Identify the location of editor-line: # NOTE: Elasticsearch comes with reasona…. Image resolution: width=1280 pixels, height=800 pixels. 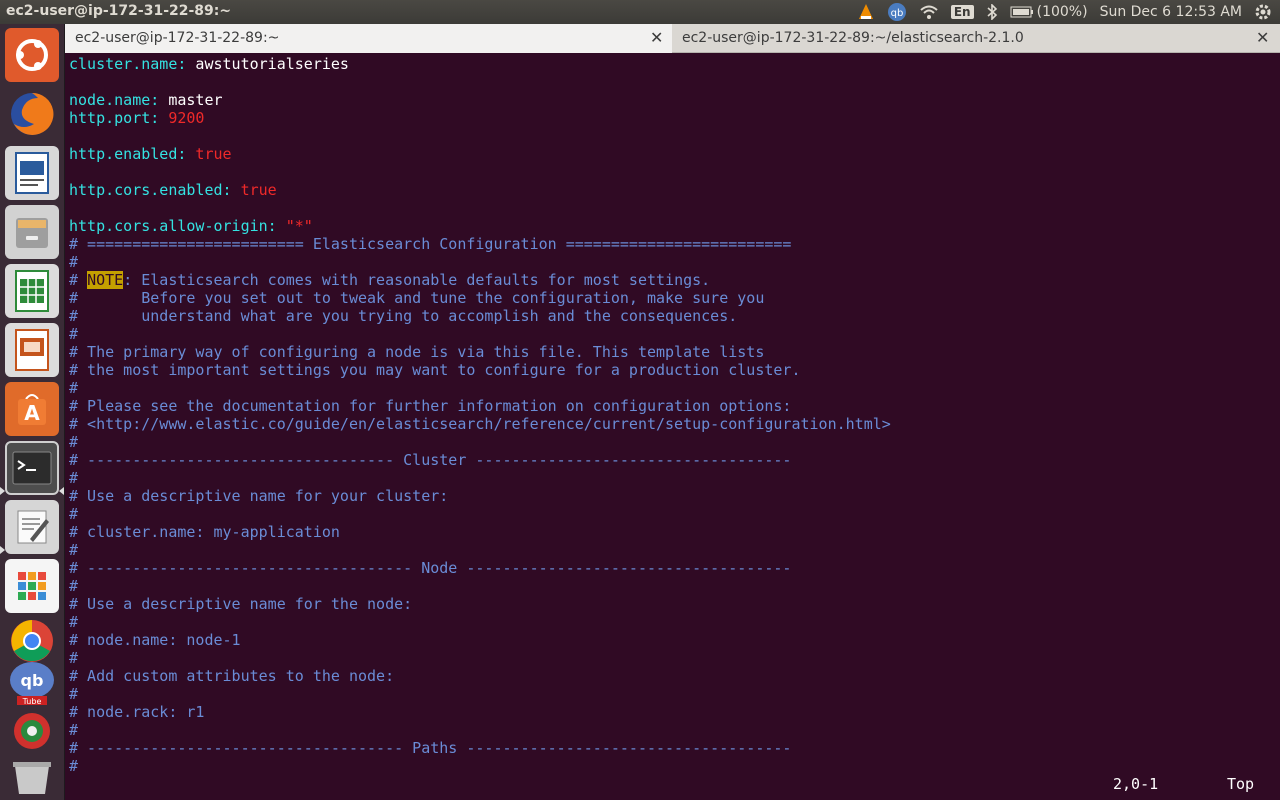
(669, 280).